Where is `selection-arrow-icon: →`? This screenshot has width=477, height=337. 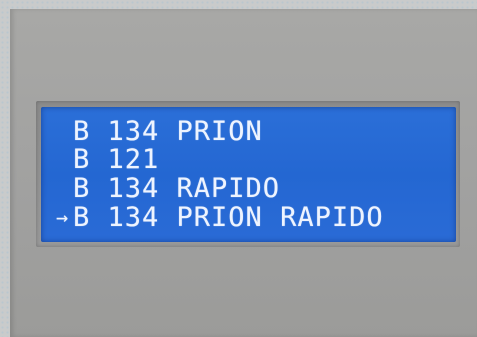
selection-arrow-icon: → is located at coordinates (62, 217).